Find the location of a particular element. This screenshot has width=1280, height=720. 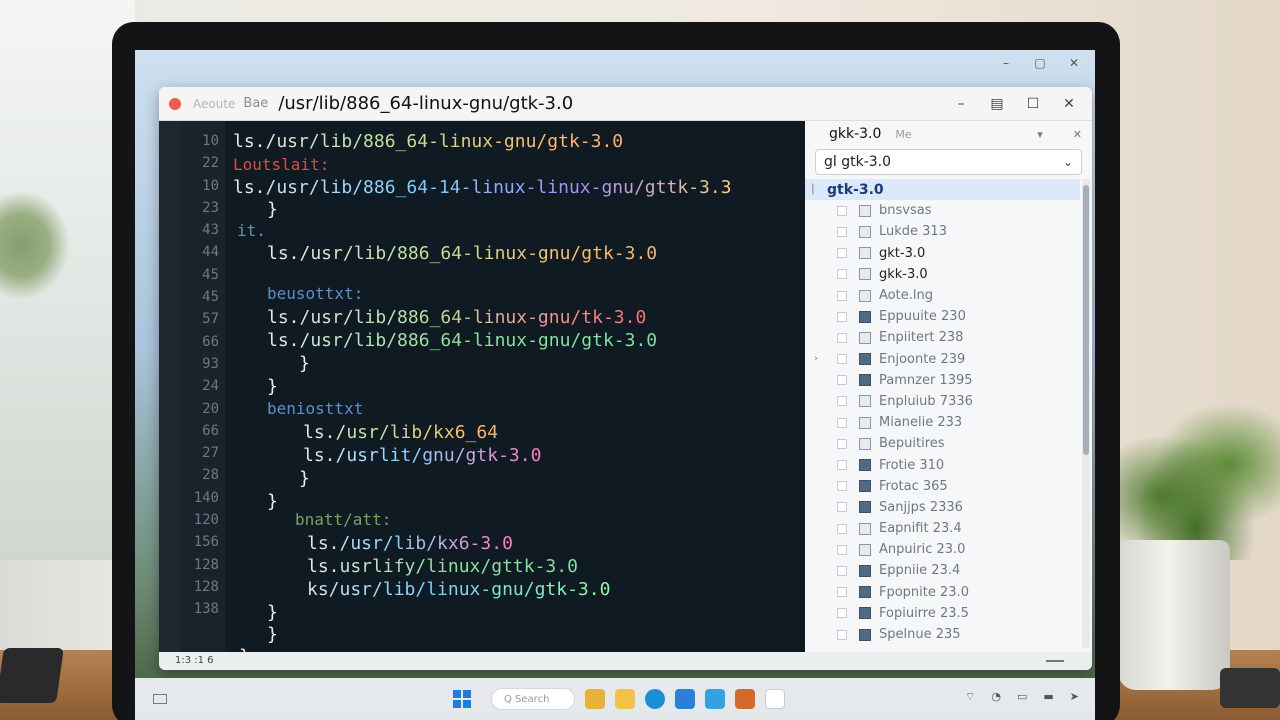

code-line: ls./usr/lib/kx6-3.0 is located at coordinates (410, 543).